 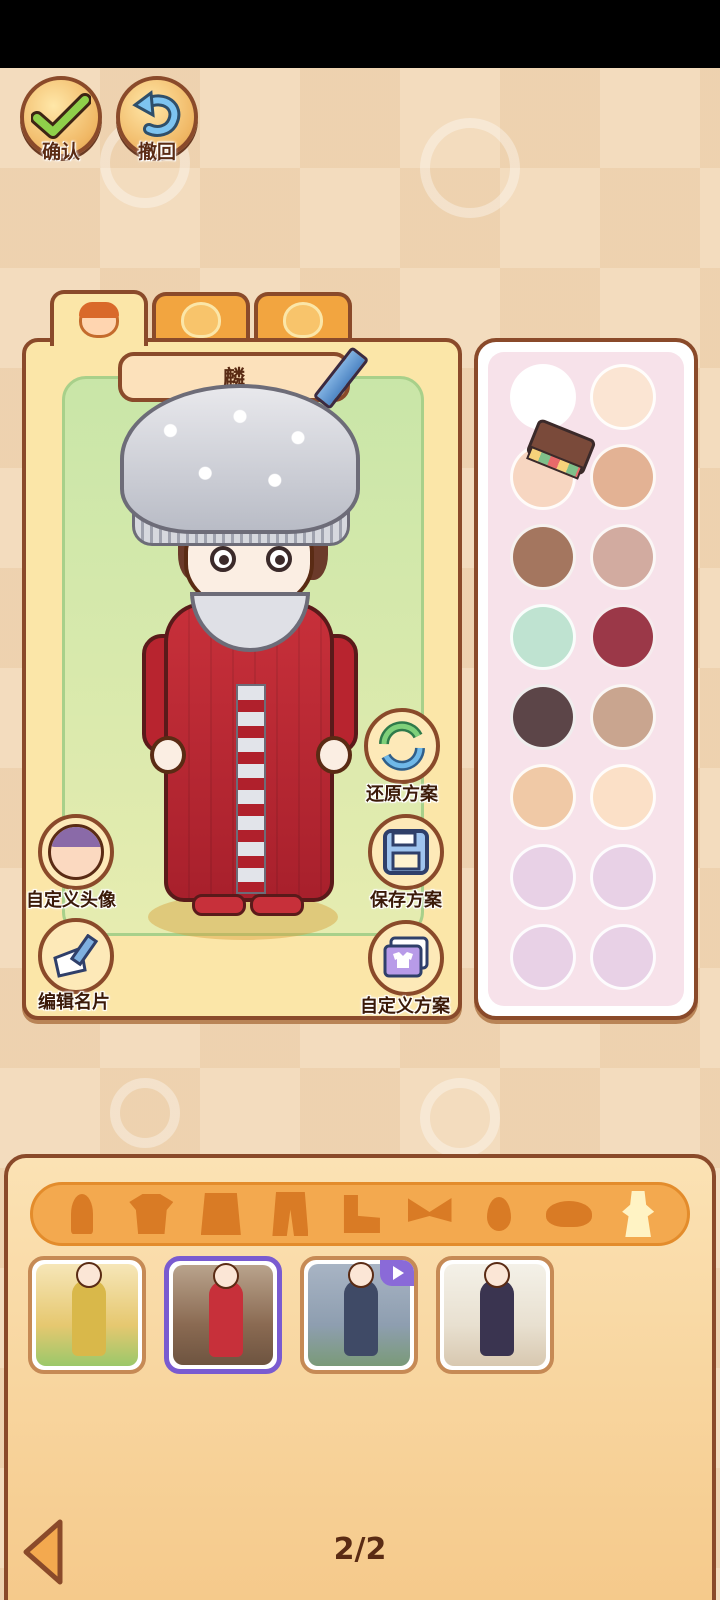 I want to click on earring-icon, so click(x=499, y=1214).